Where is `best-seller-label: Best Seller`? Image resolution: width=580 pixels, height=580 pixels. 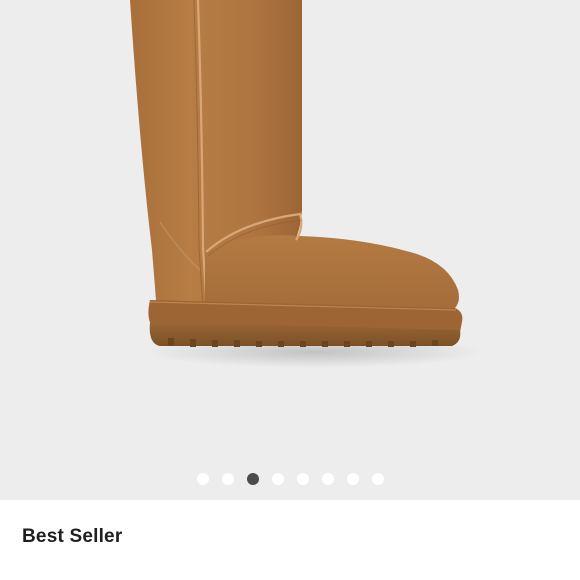
best-seller-label: Best Seller is located at coordinates (72, 536).